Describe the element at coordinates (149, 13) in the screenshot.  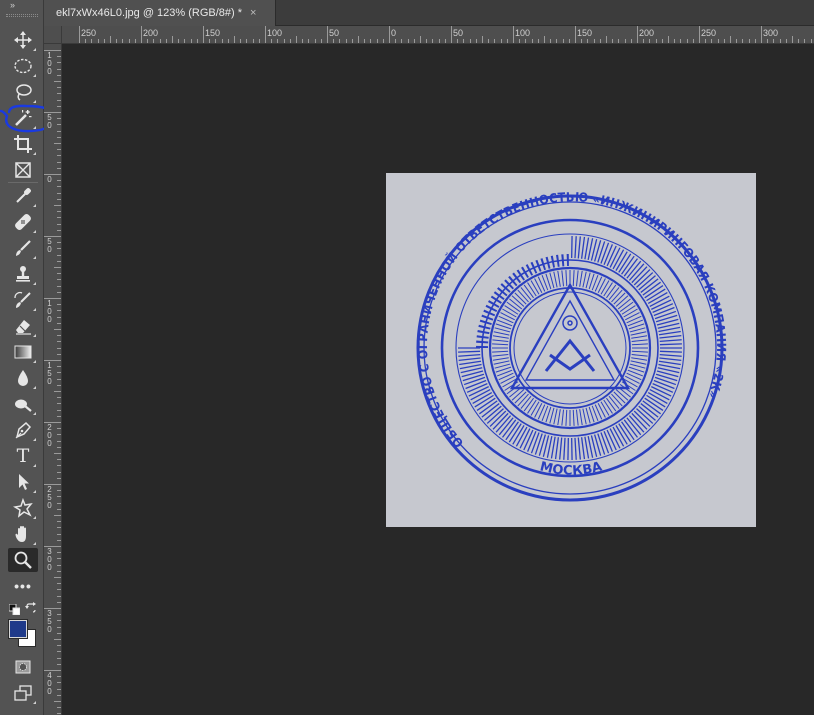
I see `document-tab-title: ekl7xWx46L0.jpg @ 123% (RGB/8#) *` at that location.